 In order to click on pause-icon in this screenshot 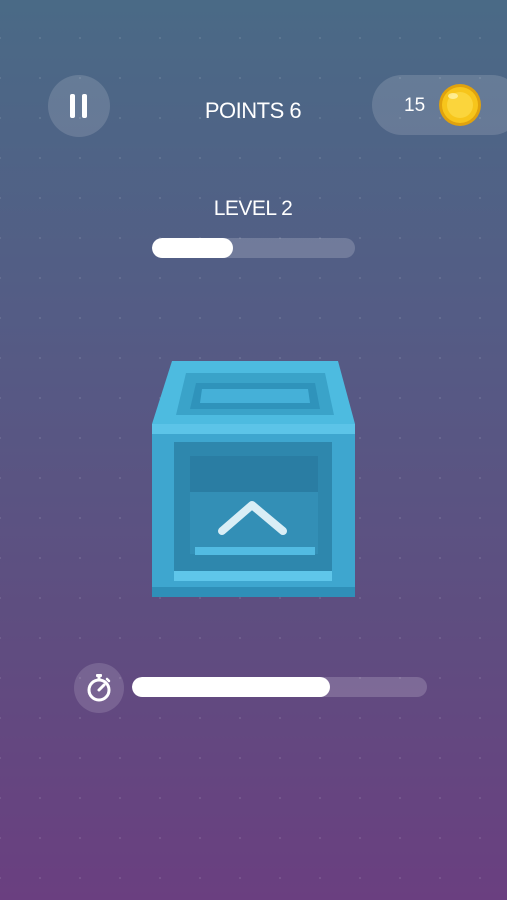, I will do `click(78, 106)`.